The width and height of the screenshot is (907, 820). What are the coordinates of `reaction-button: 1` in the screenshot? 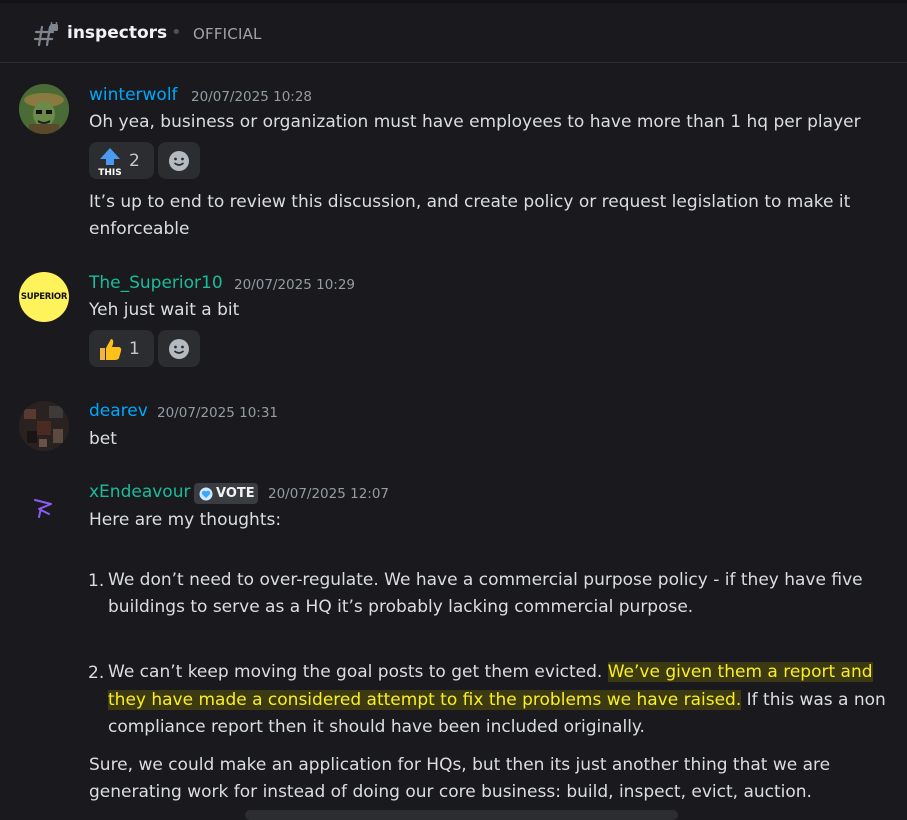 It's located at (121, 348).